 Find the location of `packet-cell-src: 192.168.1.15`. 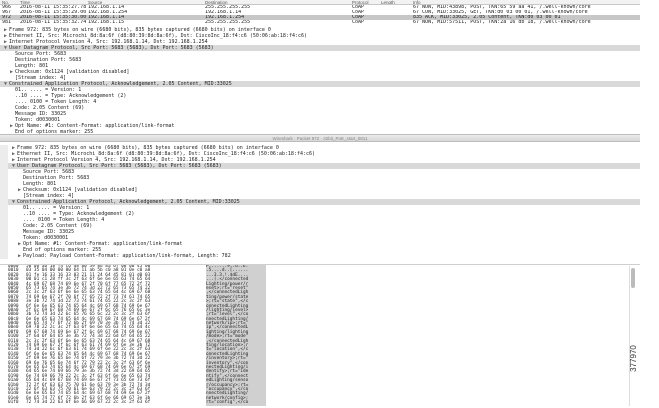

packet-cell-src: 192.168.1.15 is located at coordinates (106, 22).